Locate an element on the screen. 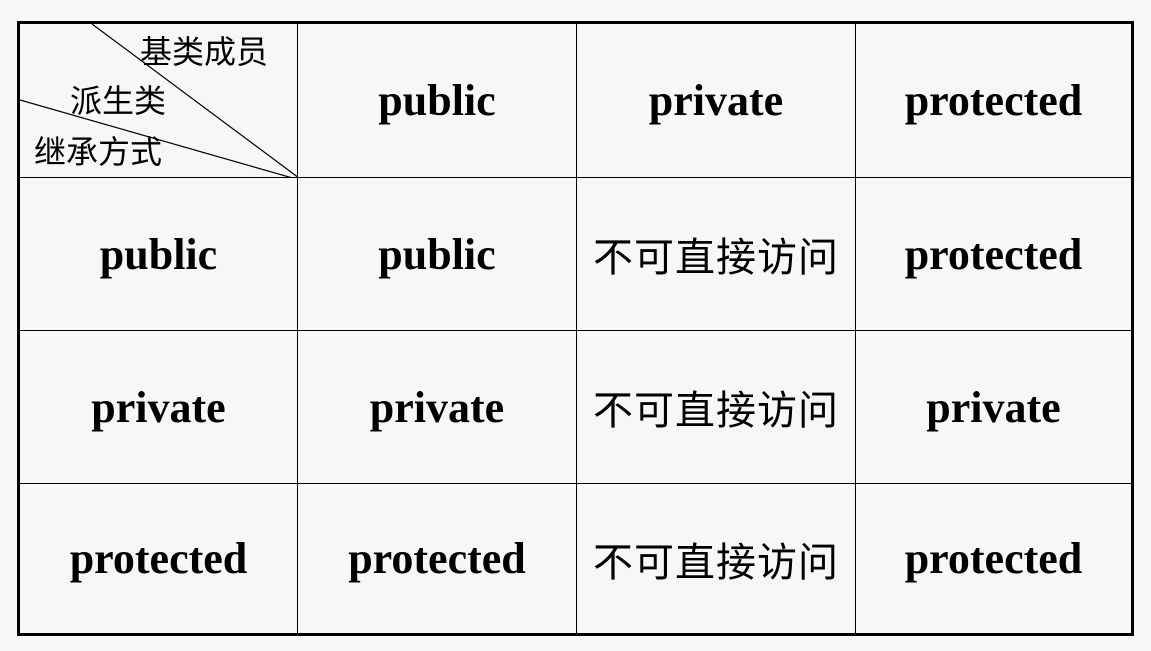 This screenshot has width=1151, height=651. row-label-protected: protected is located at coordinates (159, 558).